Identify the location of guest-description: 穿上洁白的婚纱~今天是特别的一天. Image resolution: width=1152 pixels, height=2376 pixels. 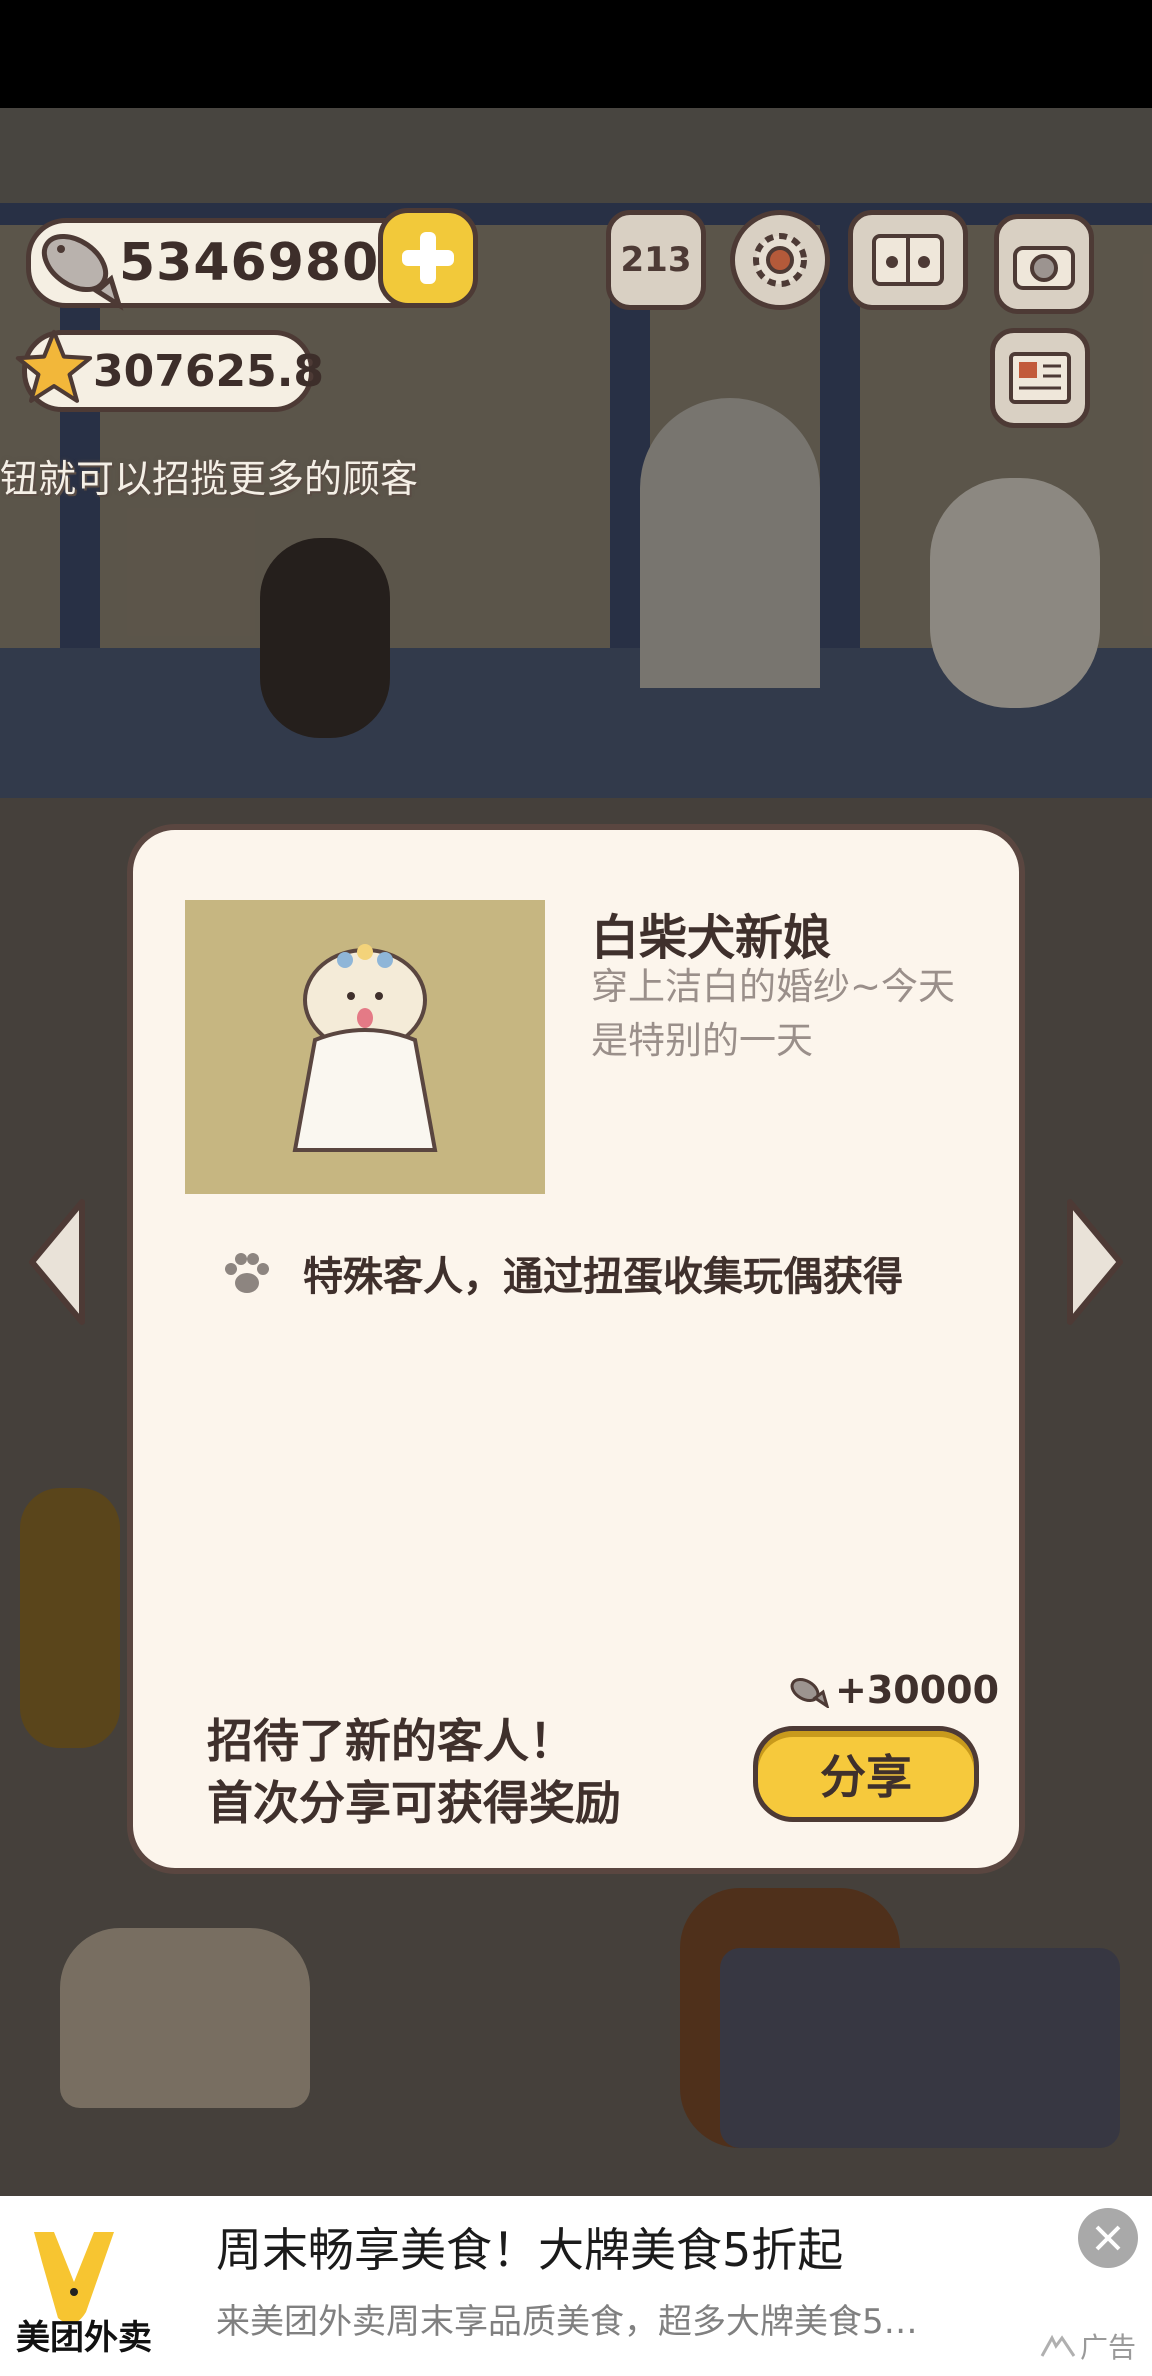
(773, 1013).